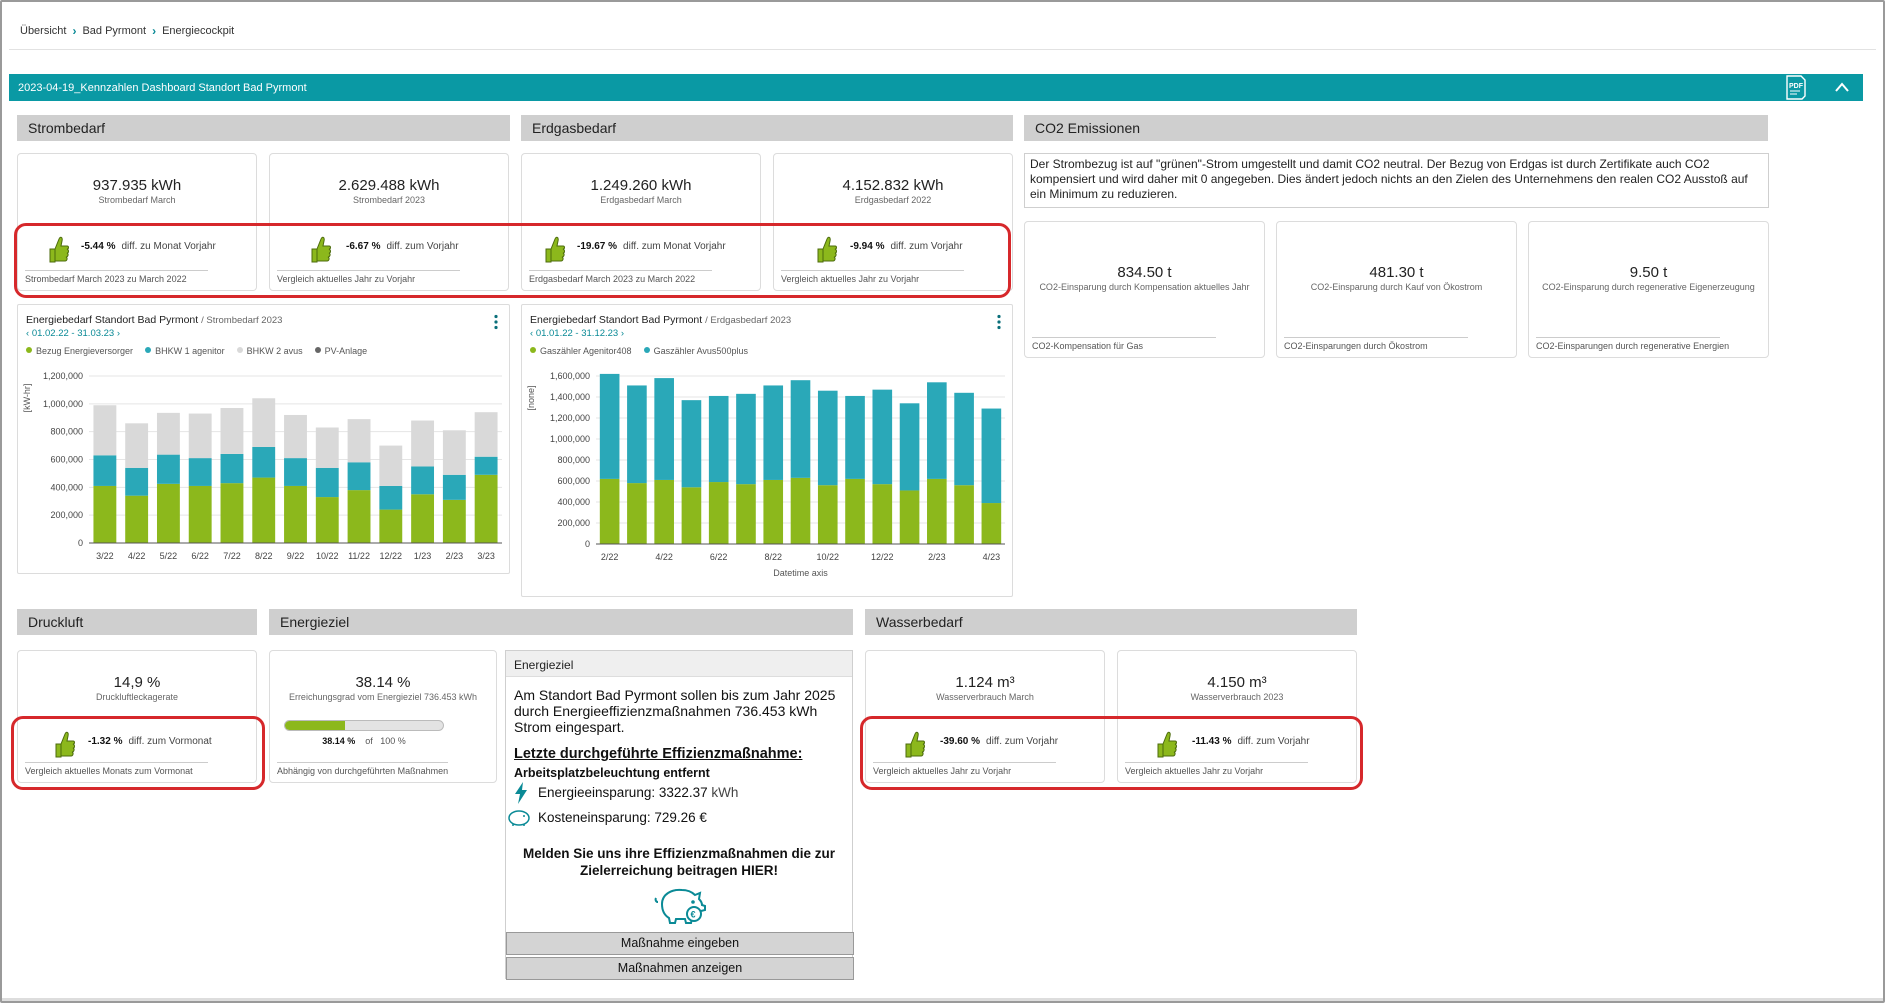 This screenshot has width=1885, height=1003. Describe the element at coordinates (800, 573) in the screenshot. I see `x-axis-label: Datetime axis` at that location.